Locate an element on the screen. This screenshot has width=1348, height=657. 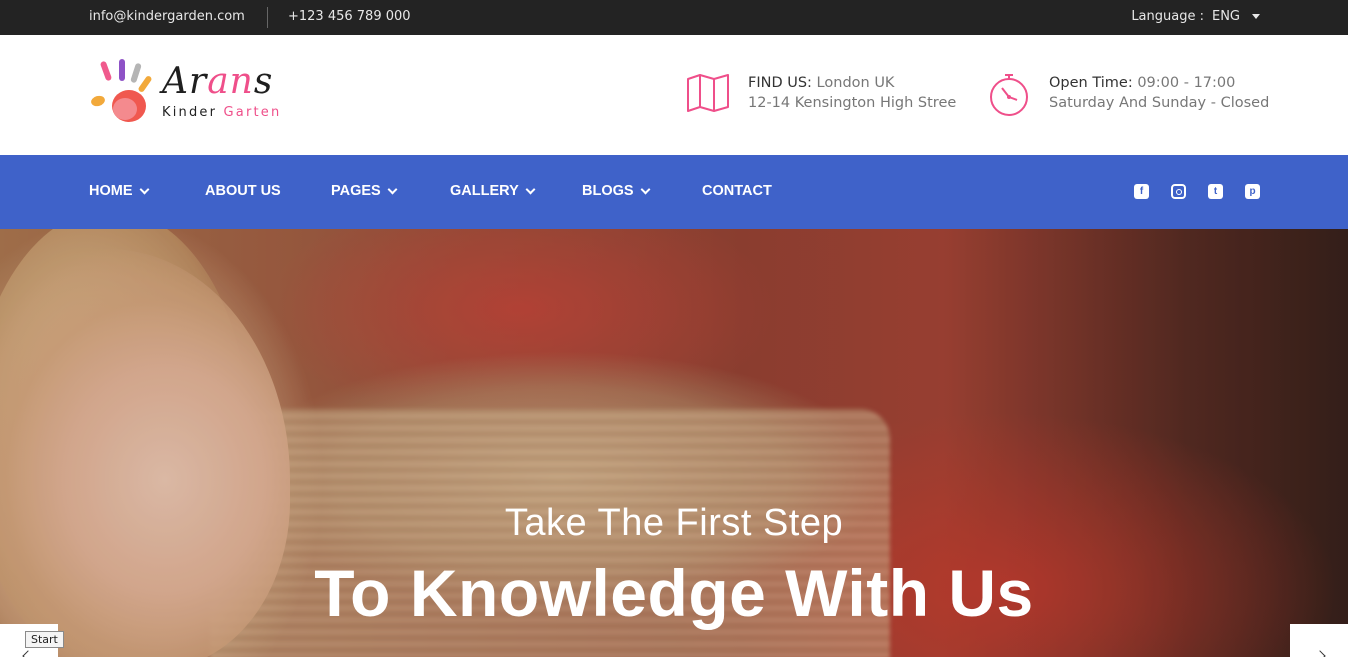
nav-item-gallery: GALLERY is located at coordinates (493, 191).